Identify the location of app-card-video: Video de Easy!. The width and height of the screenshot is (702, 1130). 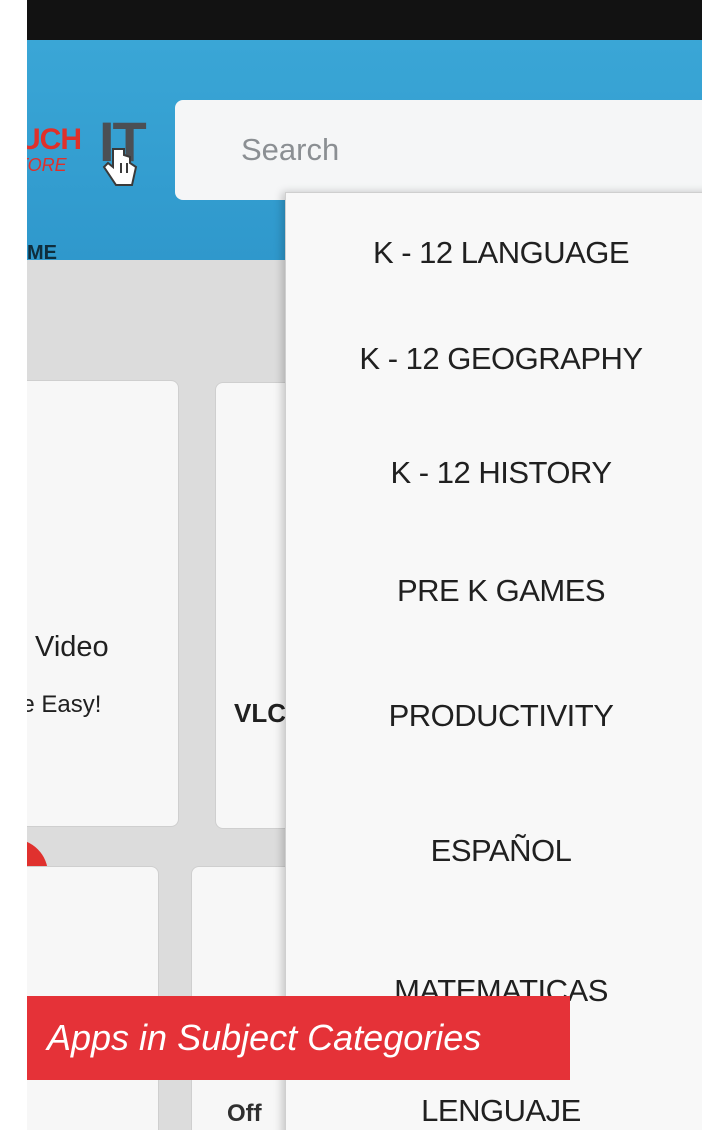
(103, 644).